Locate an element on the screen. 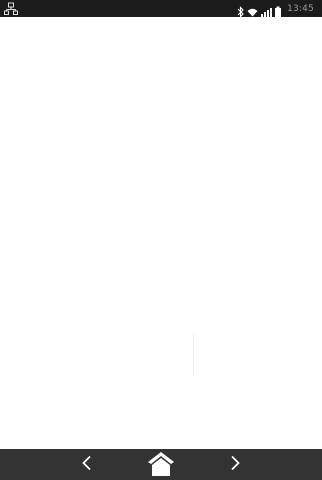 The image size is (322, 480). battery-icon is located at coordinates (278, 10).